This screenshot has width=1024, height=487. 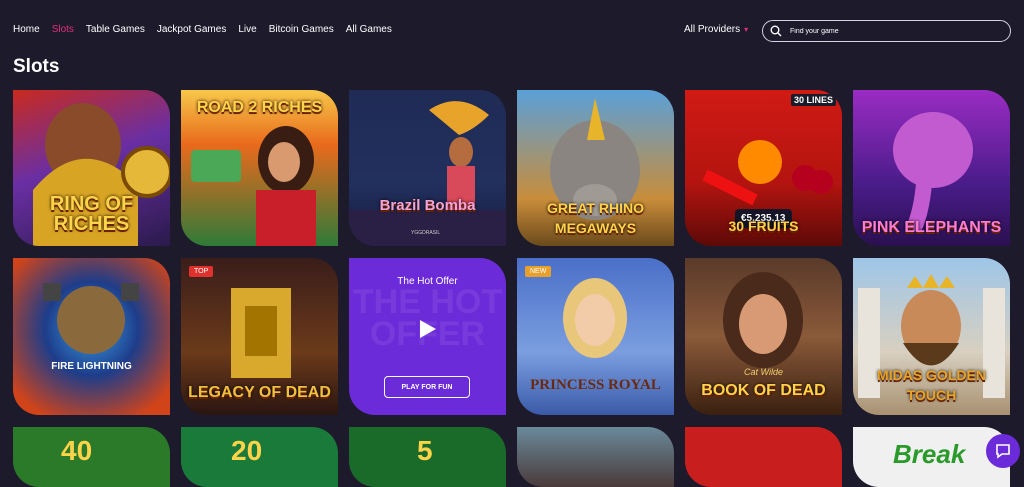 I want to click on game-tile-ring-of-riches: RING OF RICHES, so click(x=91, y=168).